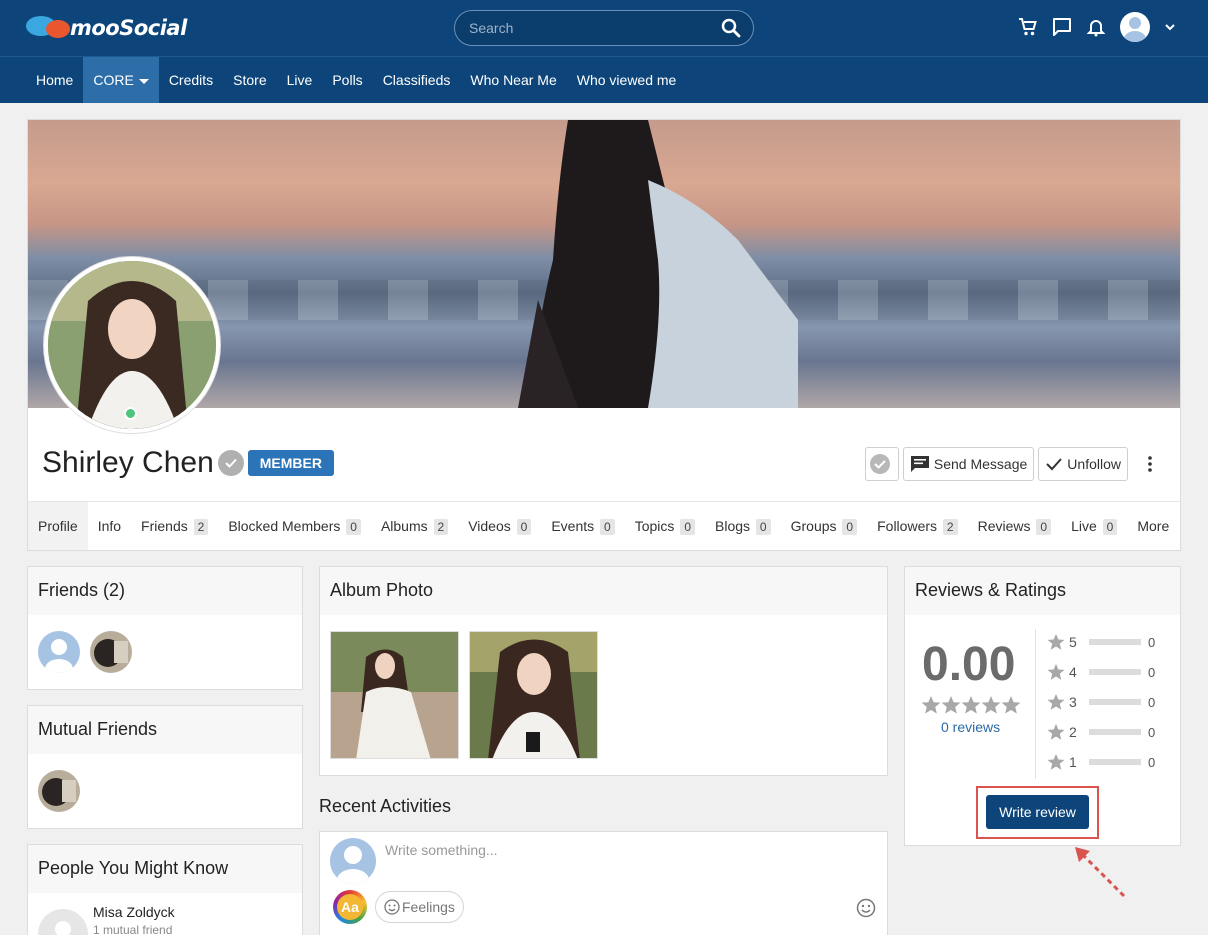 Image resolution: width=1208 pixels, height=935 pixels. What do you see at coordinates (813, 526) in the screenshot?
I see `tab-label: Groups` at bounding box center [813, 526].